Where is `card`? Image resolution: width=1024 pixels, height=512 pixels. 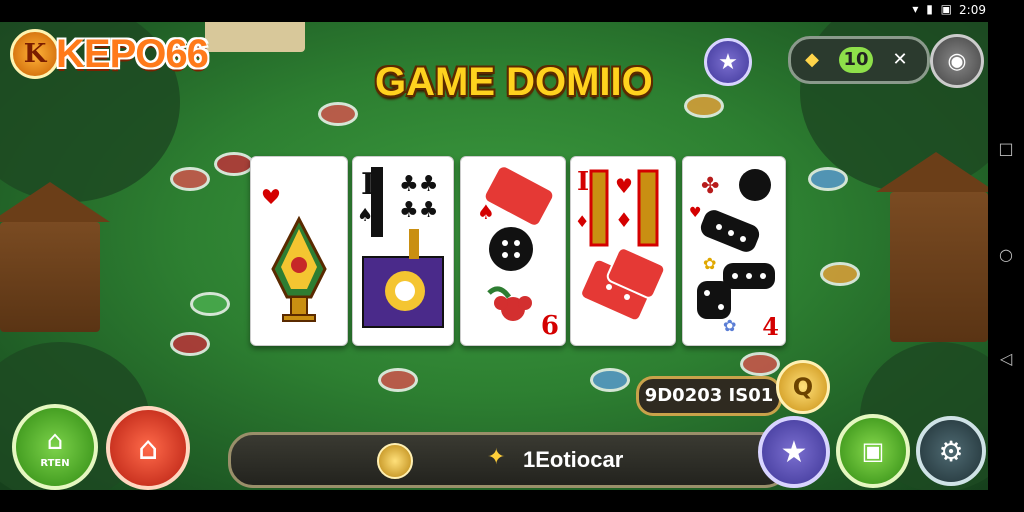
card is located at coordinates (299, 251).